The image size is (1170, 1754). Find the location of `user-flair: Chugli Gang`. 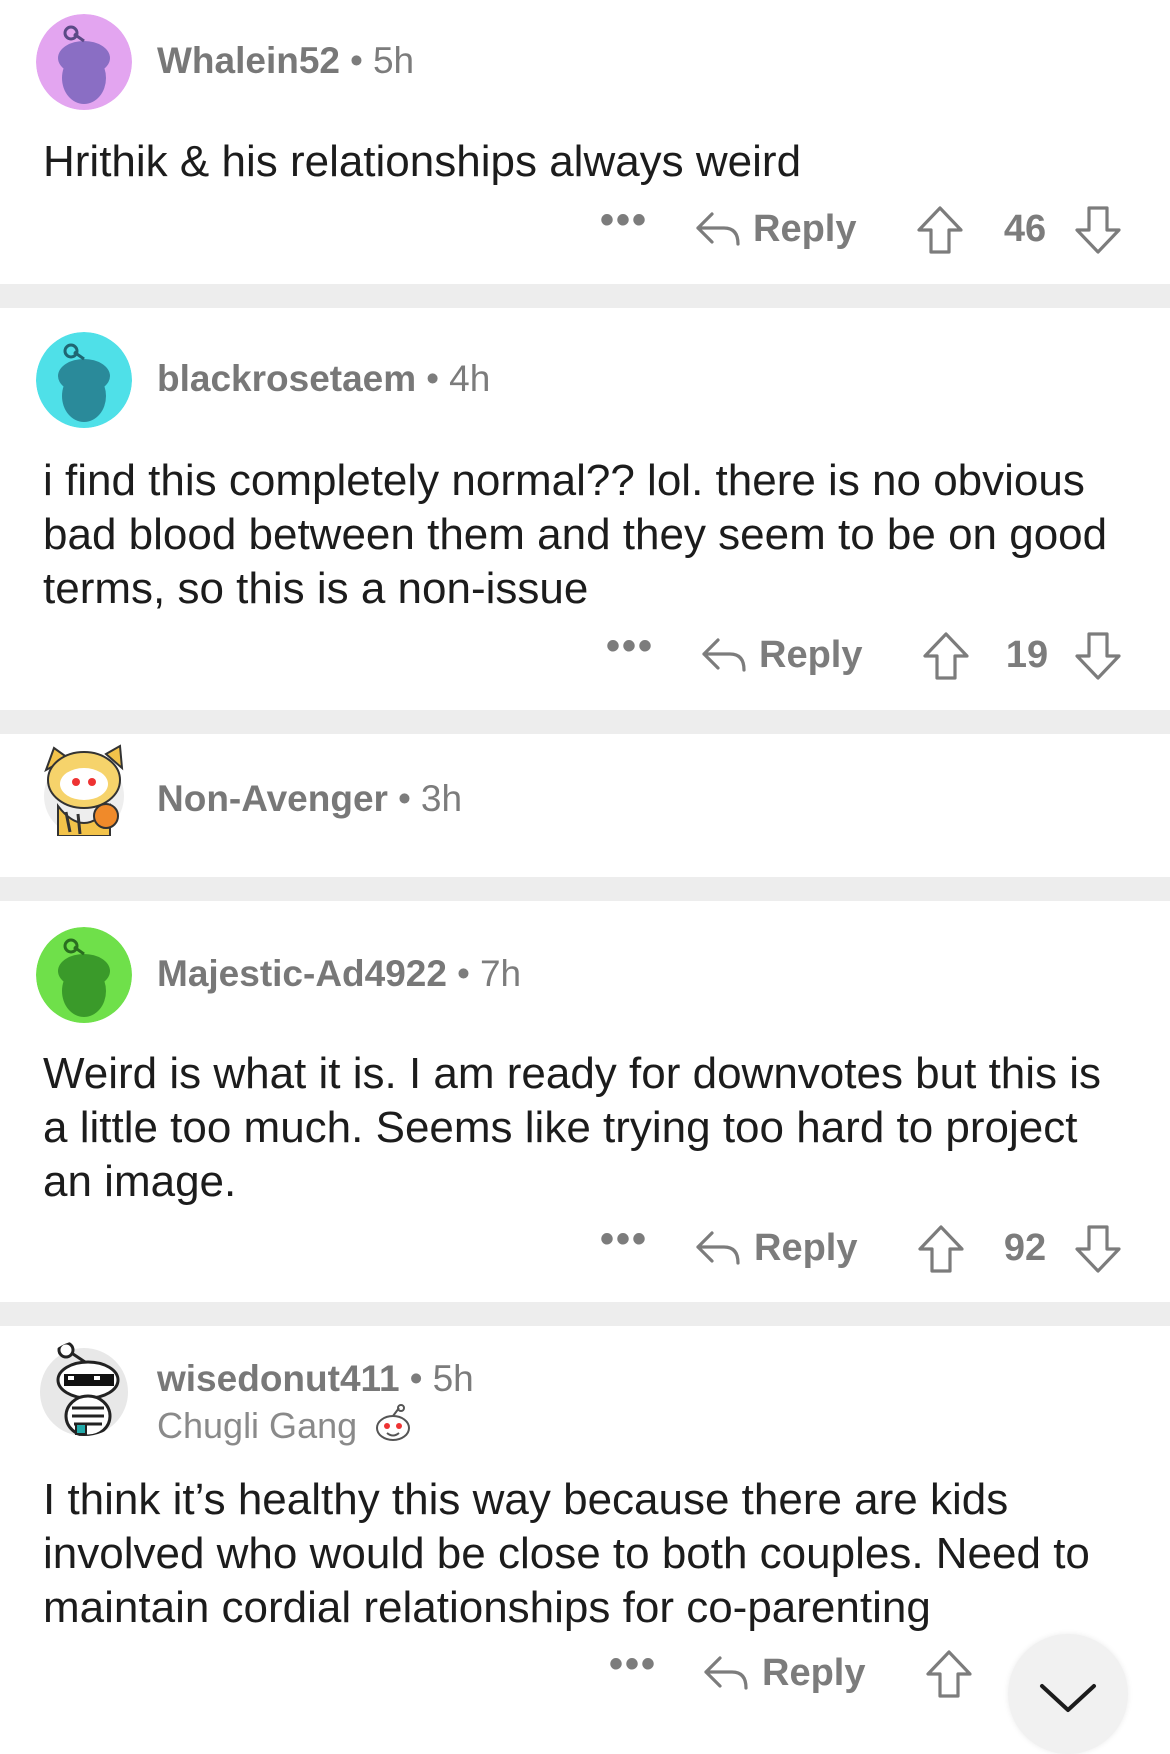

user-flair: Chugli Gang is located at coordinates (285, 1425).